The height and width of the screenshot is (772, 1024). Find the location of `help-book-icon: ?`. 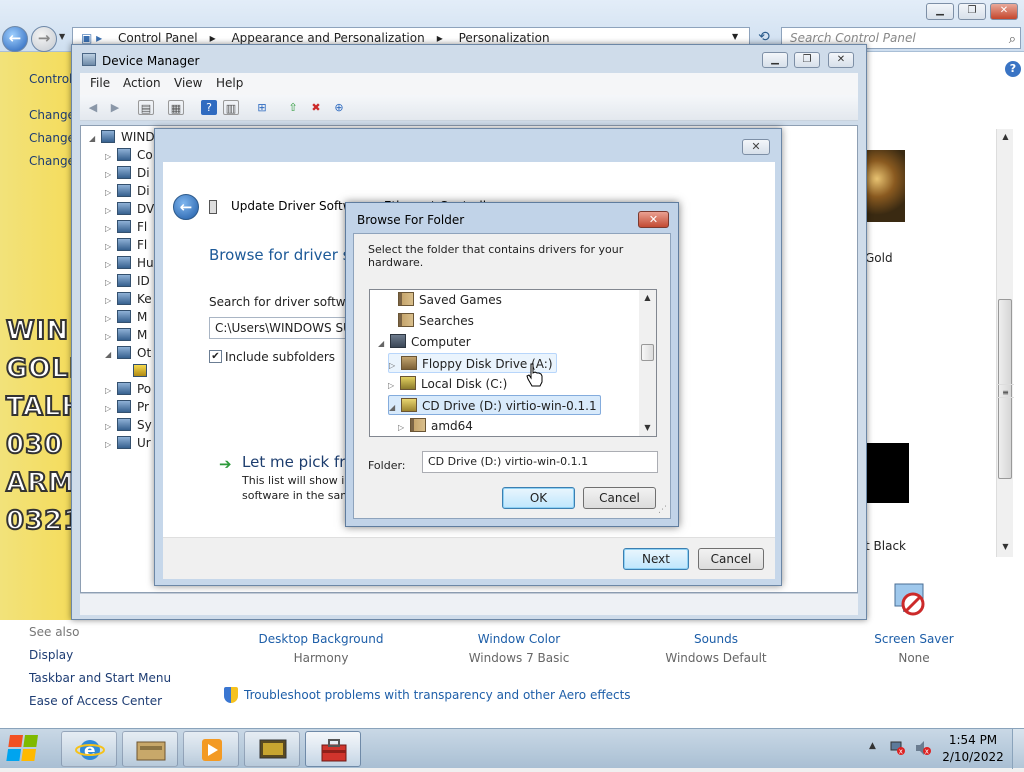

help-book-icon: ? is located at coordinates (209, 107).